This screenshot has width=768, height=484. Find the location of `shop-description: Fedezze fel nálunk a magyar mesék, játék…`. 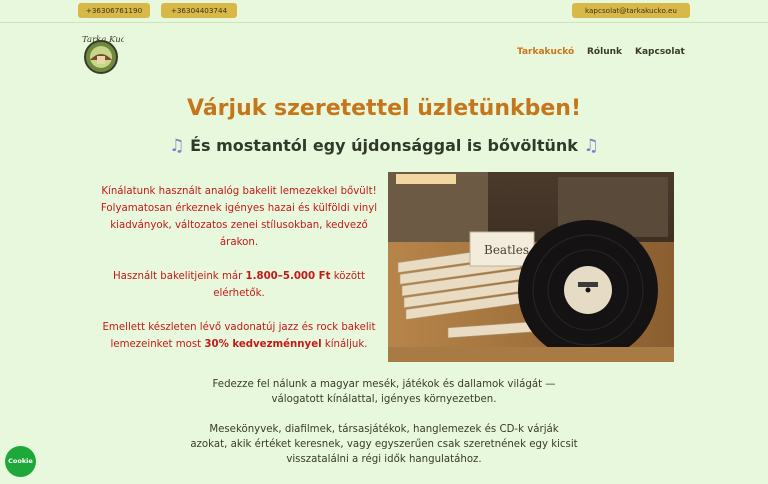

shop-description: Fedezze fel nálunk a magyar mesék, játék… is located at coordinates (384, 429).